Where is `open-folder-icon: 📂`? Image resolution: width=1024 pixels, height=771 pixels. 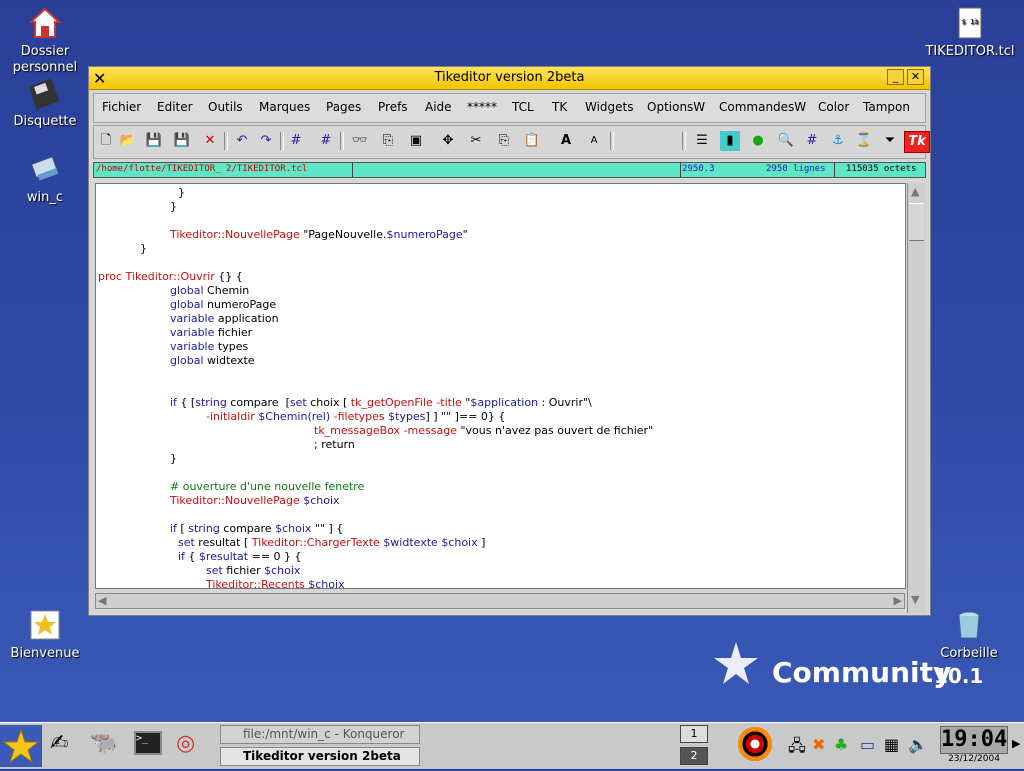
open-folder-icon: 📂 is located at coordinates (128, 141).